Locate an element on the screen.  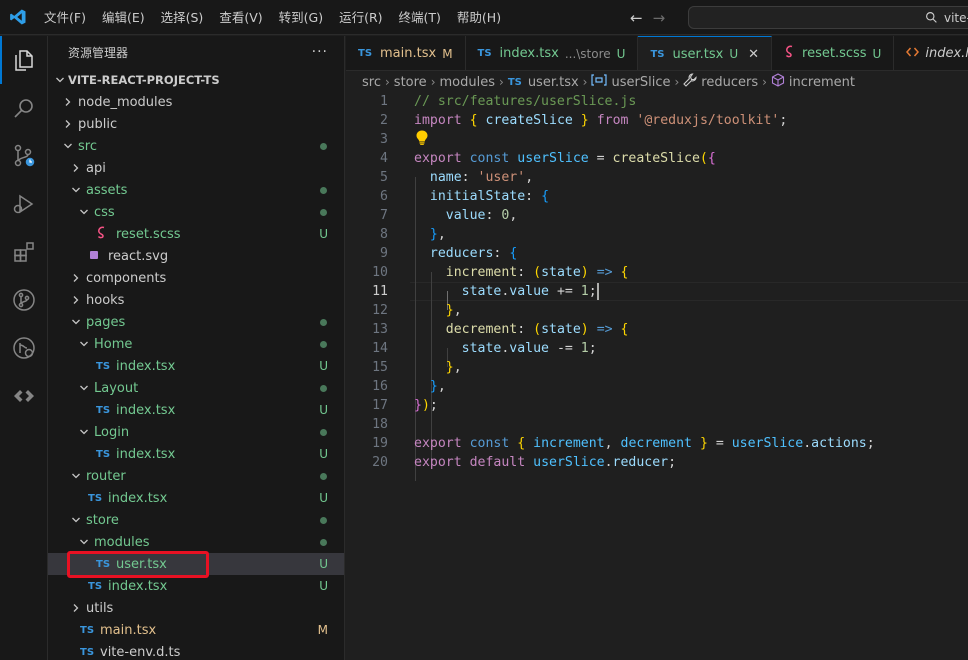
breadcrumb-item: src is located at coordinates (371, 82).